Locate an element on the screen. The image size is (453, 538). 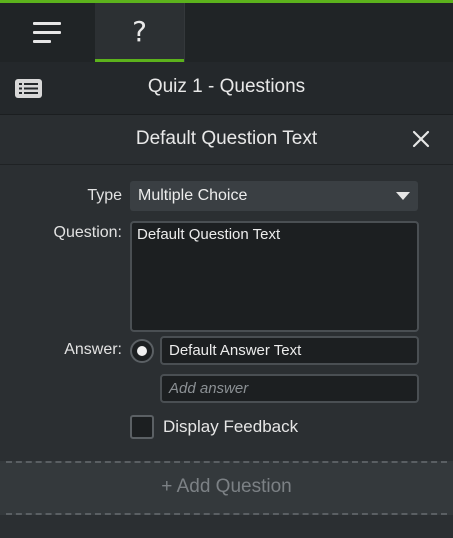
add-question-button: + Add Question is located at coordinates (226, 487).